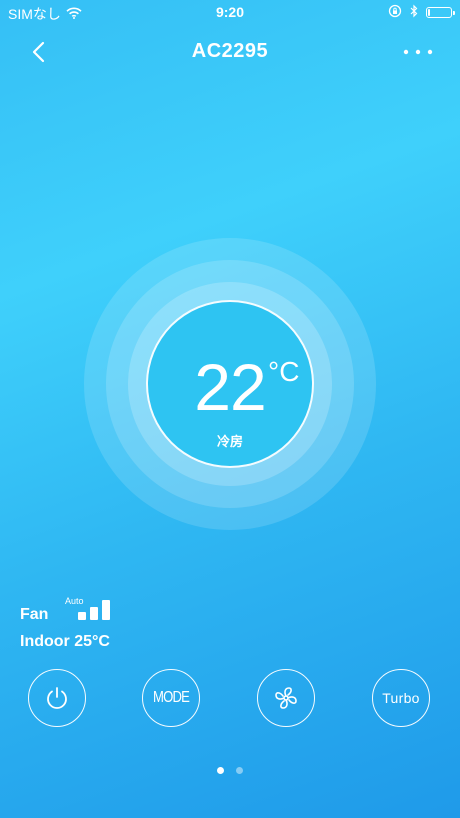 The height and width of the screenshot is (818, 460). Describe the element at coordinates (395, 12) in the screenshot. I see `orientation-lock-icon` at that location.